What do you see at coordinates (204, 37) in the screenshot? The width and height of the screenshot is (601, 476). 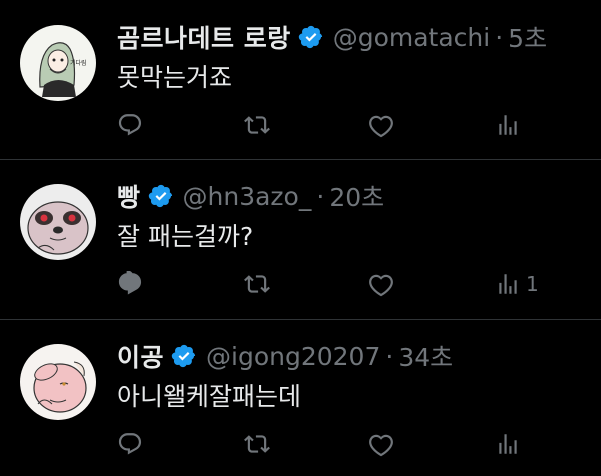 I see `display-name: 곰르나데트 로랑` at bounding box center [204, 37].